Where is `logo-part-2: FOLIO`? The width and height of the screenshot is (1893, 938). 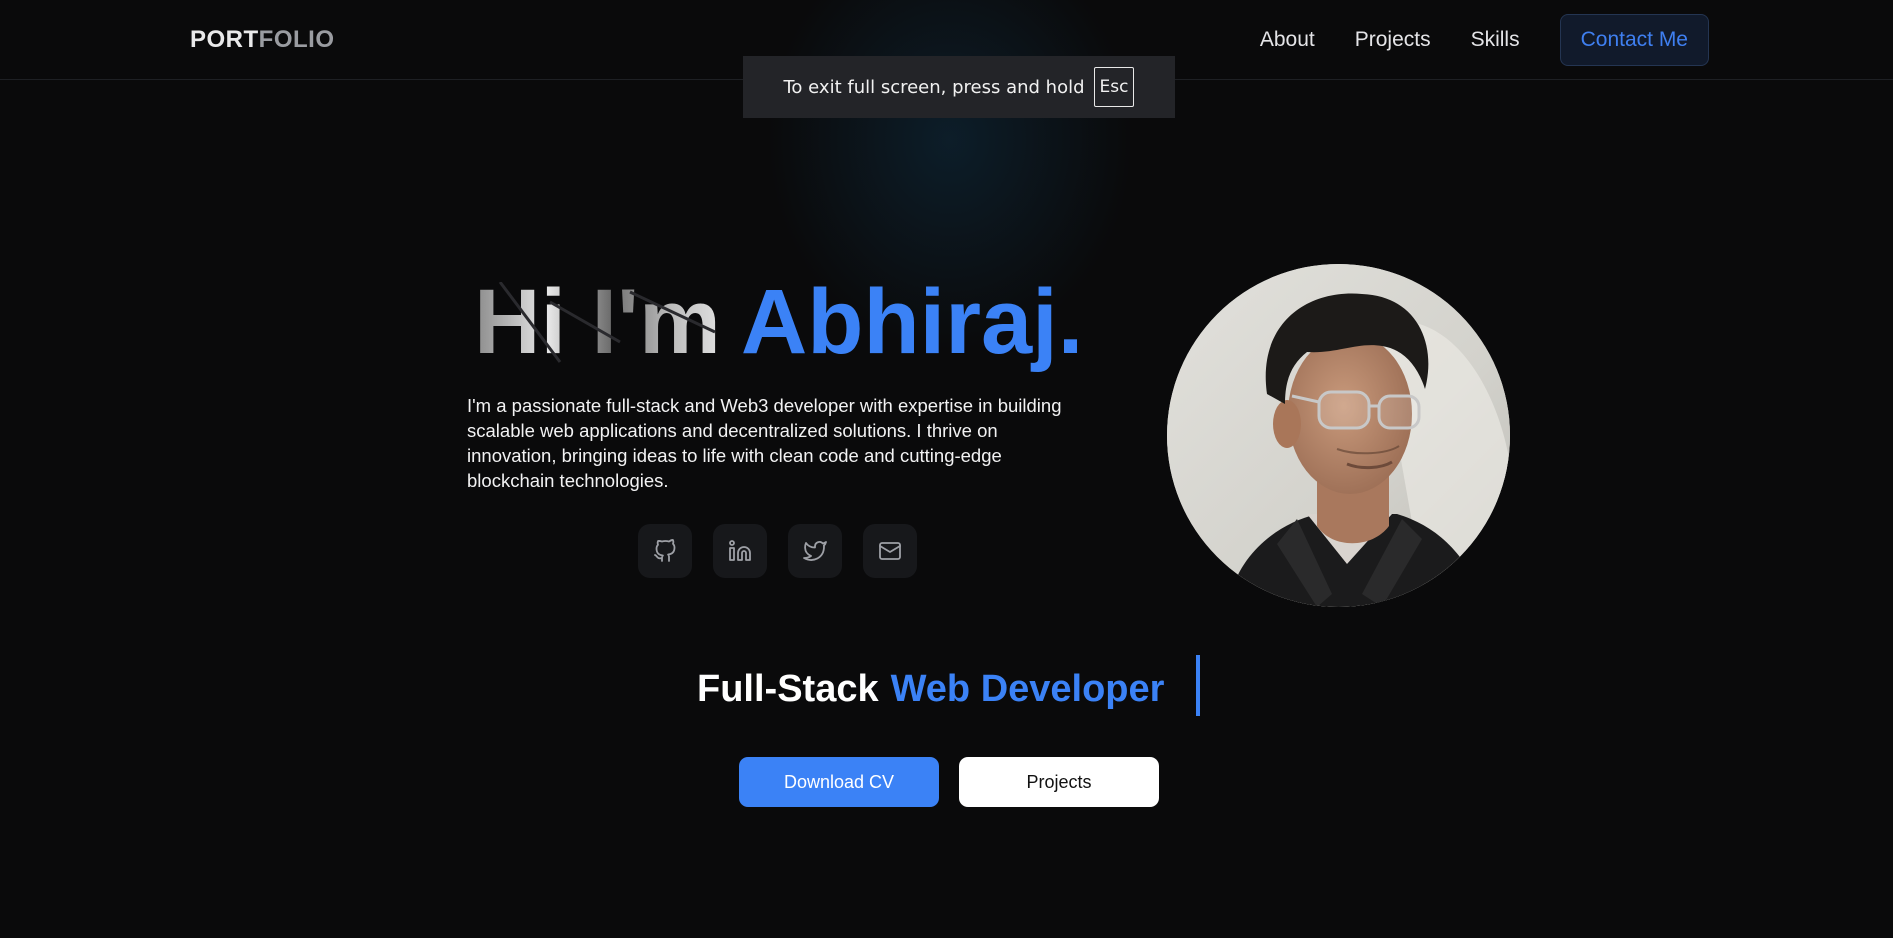
logo-part-2: FOLIO is located at coordinates (296, 39).